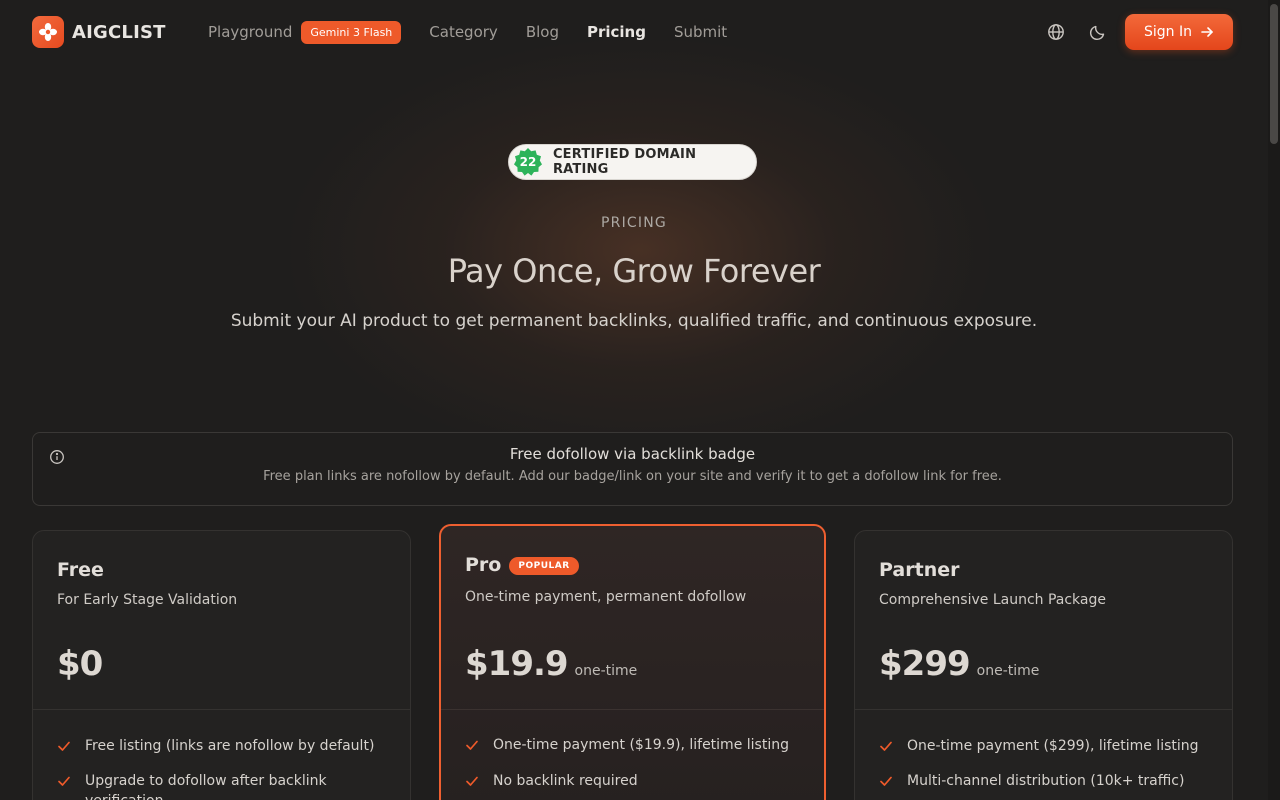 The height and width of the screenshot is (800, 1280). I want to click on globe-icon, so click(1056, 32).